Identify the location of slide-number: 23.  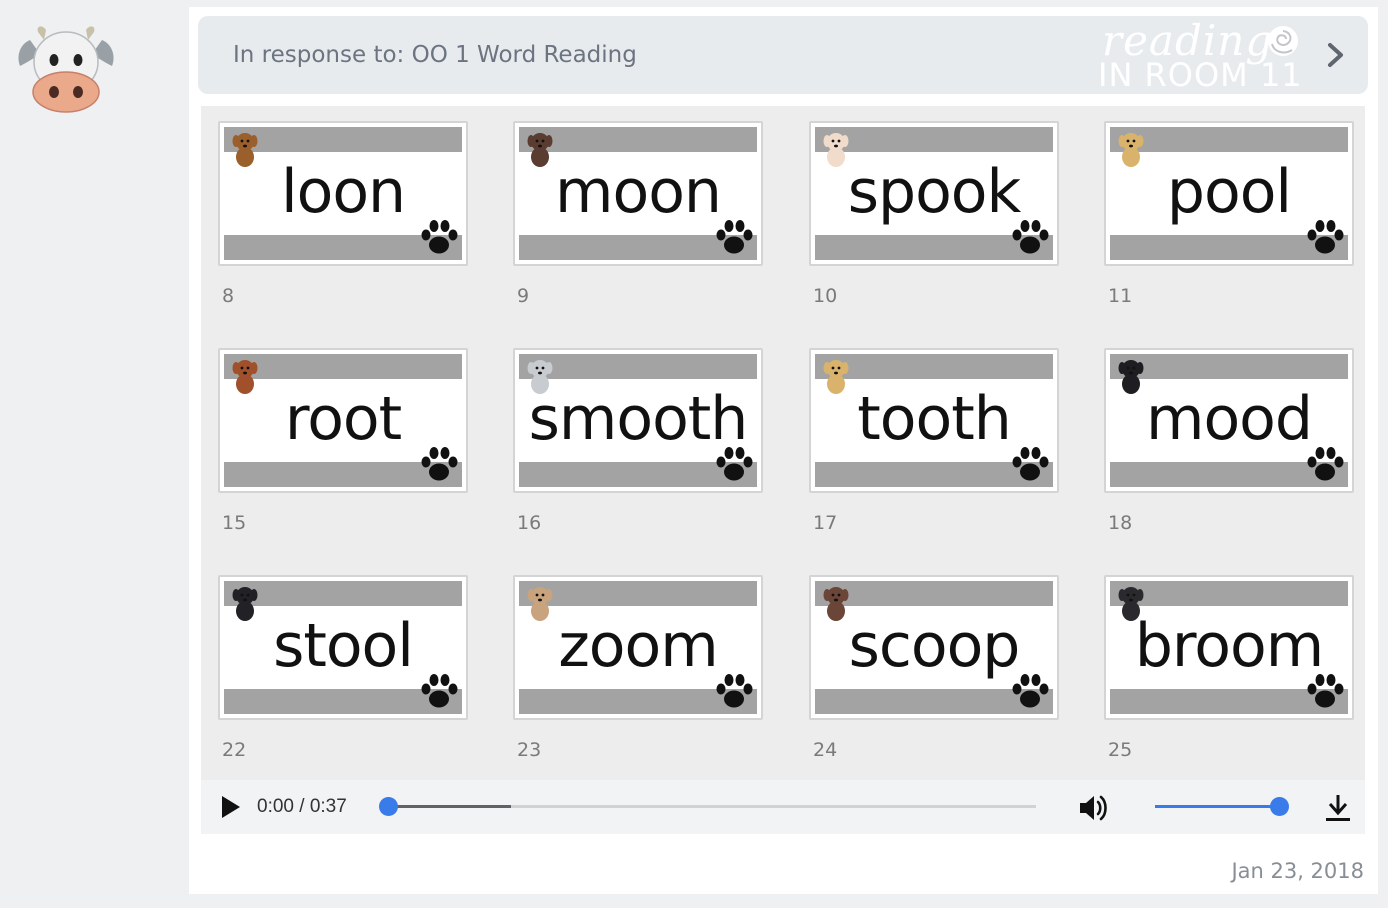
(529, 750).